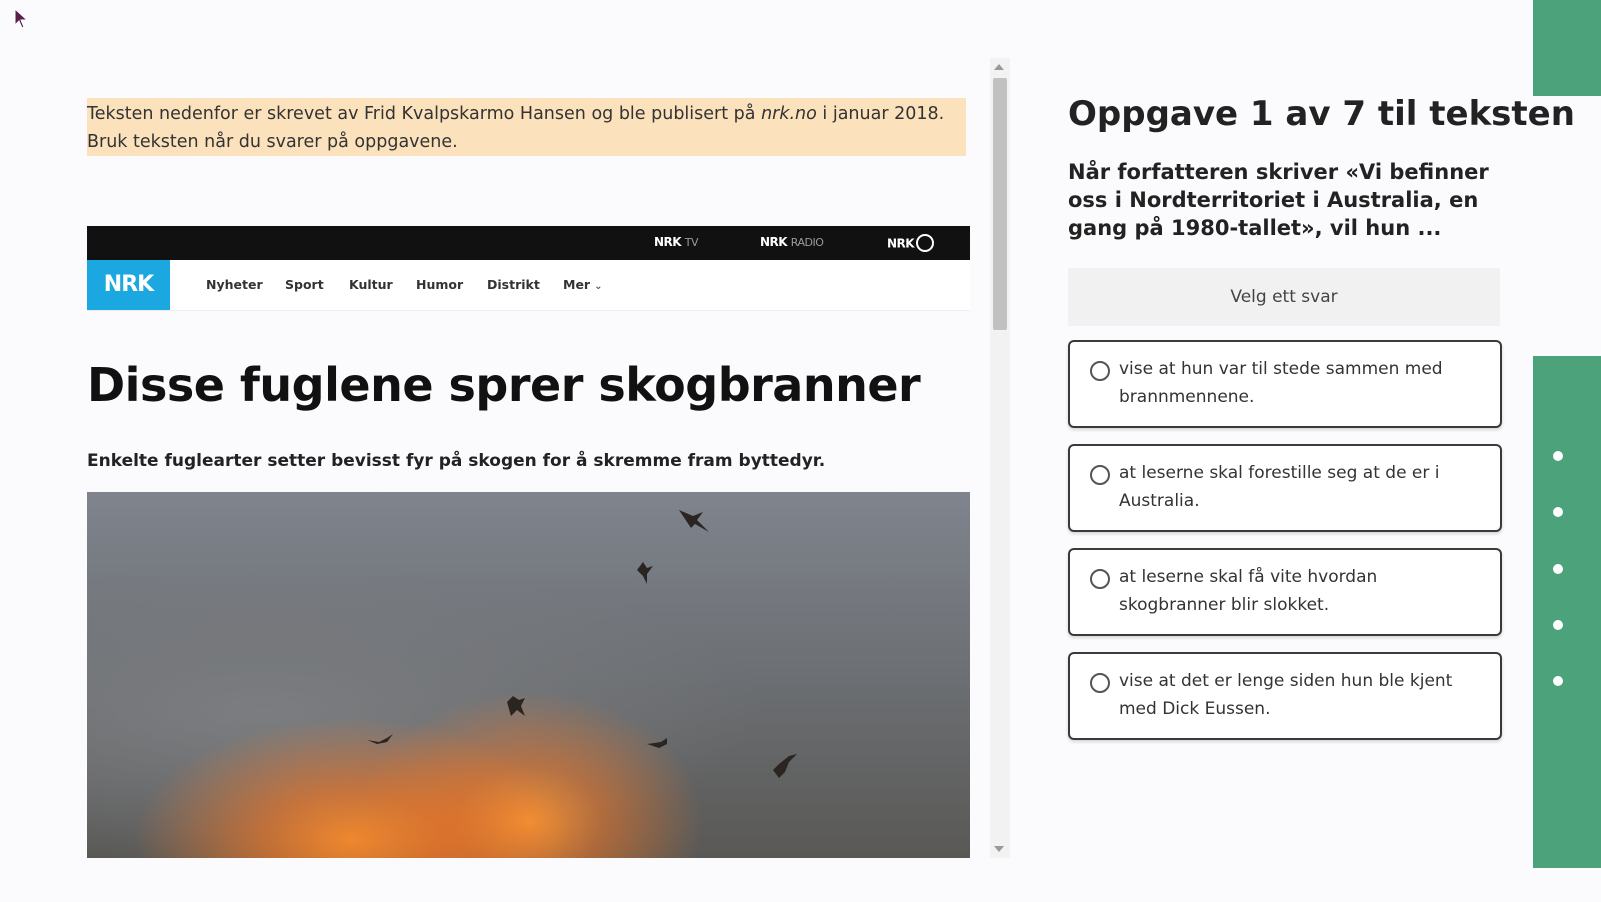 The height and width of the screenshot is (902, 1601). I want to click on nav-item-distrikt: Distrikt, so click(513, 284).